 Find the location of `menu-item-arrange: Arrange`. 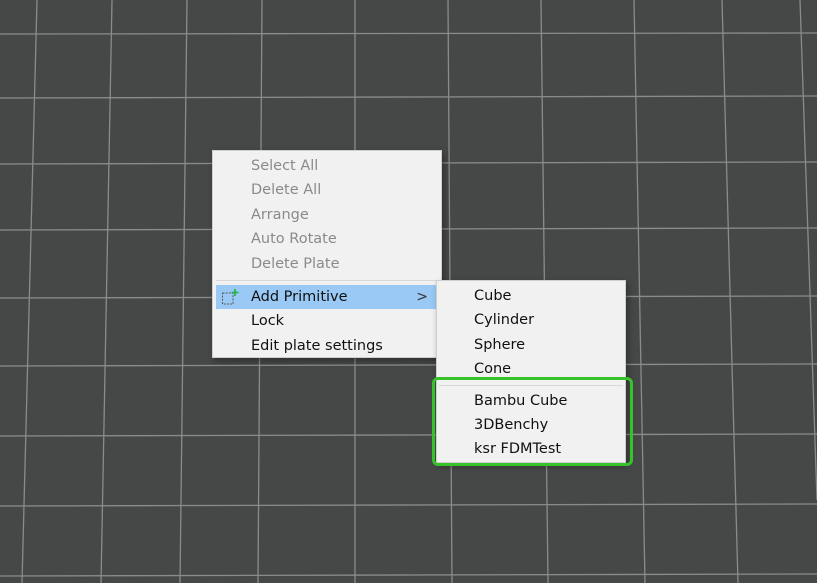

menu-item-arrange: Arrange is located at coordinates (327, 215).